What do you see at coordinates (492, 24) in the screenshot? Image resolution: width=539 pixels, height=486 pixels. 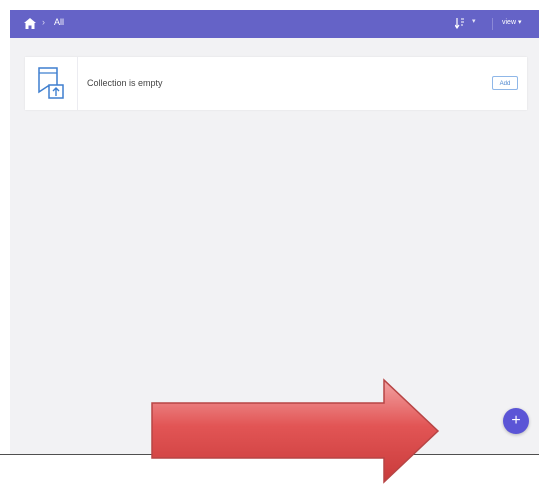 I see `topbar-divider` at bounding box center [492, 24].